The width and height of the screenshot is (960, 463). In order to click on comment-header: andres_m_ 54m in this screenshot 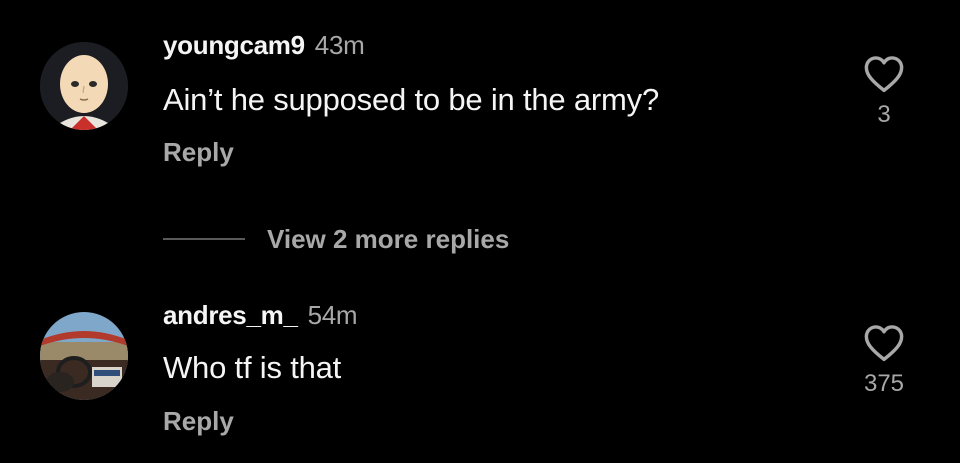, I will do `click(260, 315)`.